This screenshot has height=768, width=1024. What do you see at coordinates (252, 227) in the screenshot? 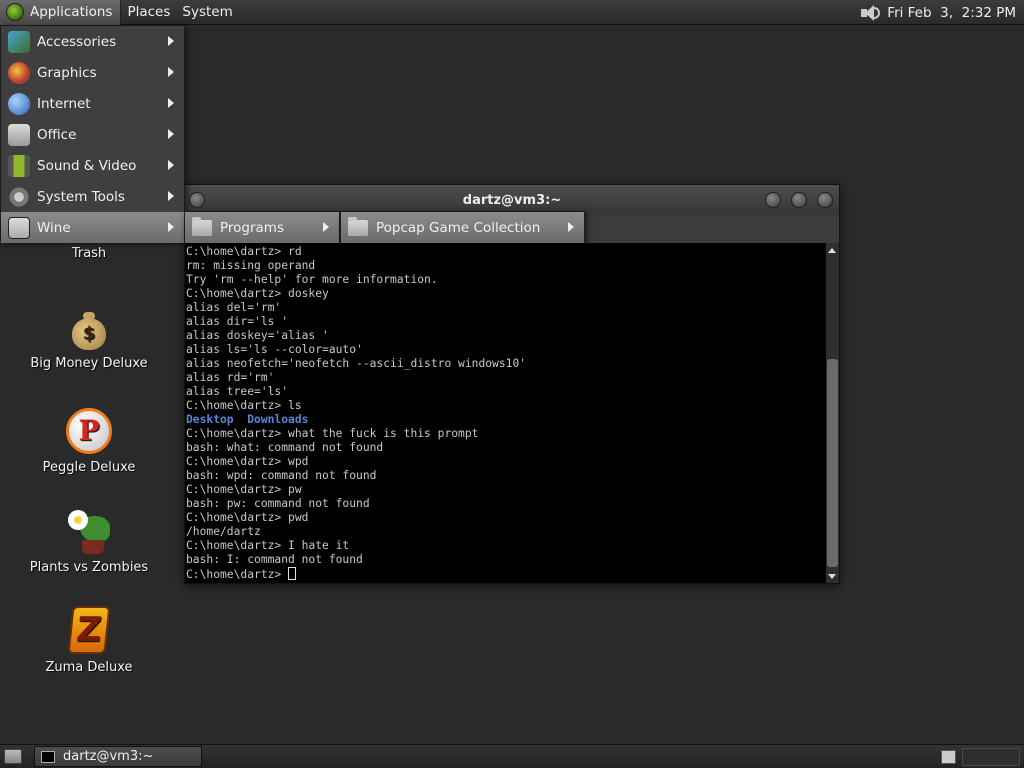
I see `menu-item-label: Programs` at bounding box center [252, 227].